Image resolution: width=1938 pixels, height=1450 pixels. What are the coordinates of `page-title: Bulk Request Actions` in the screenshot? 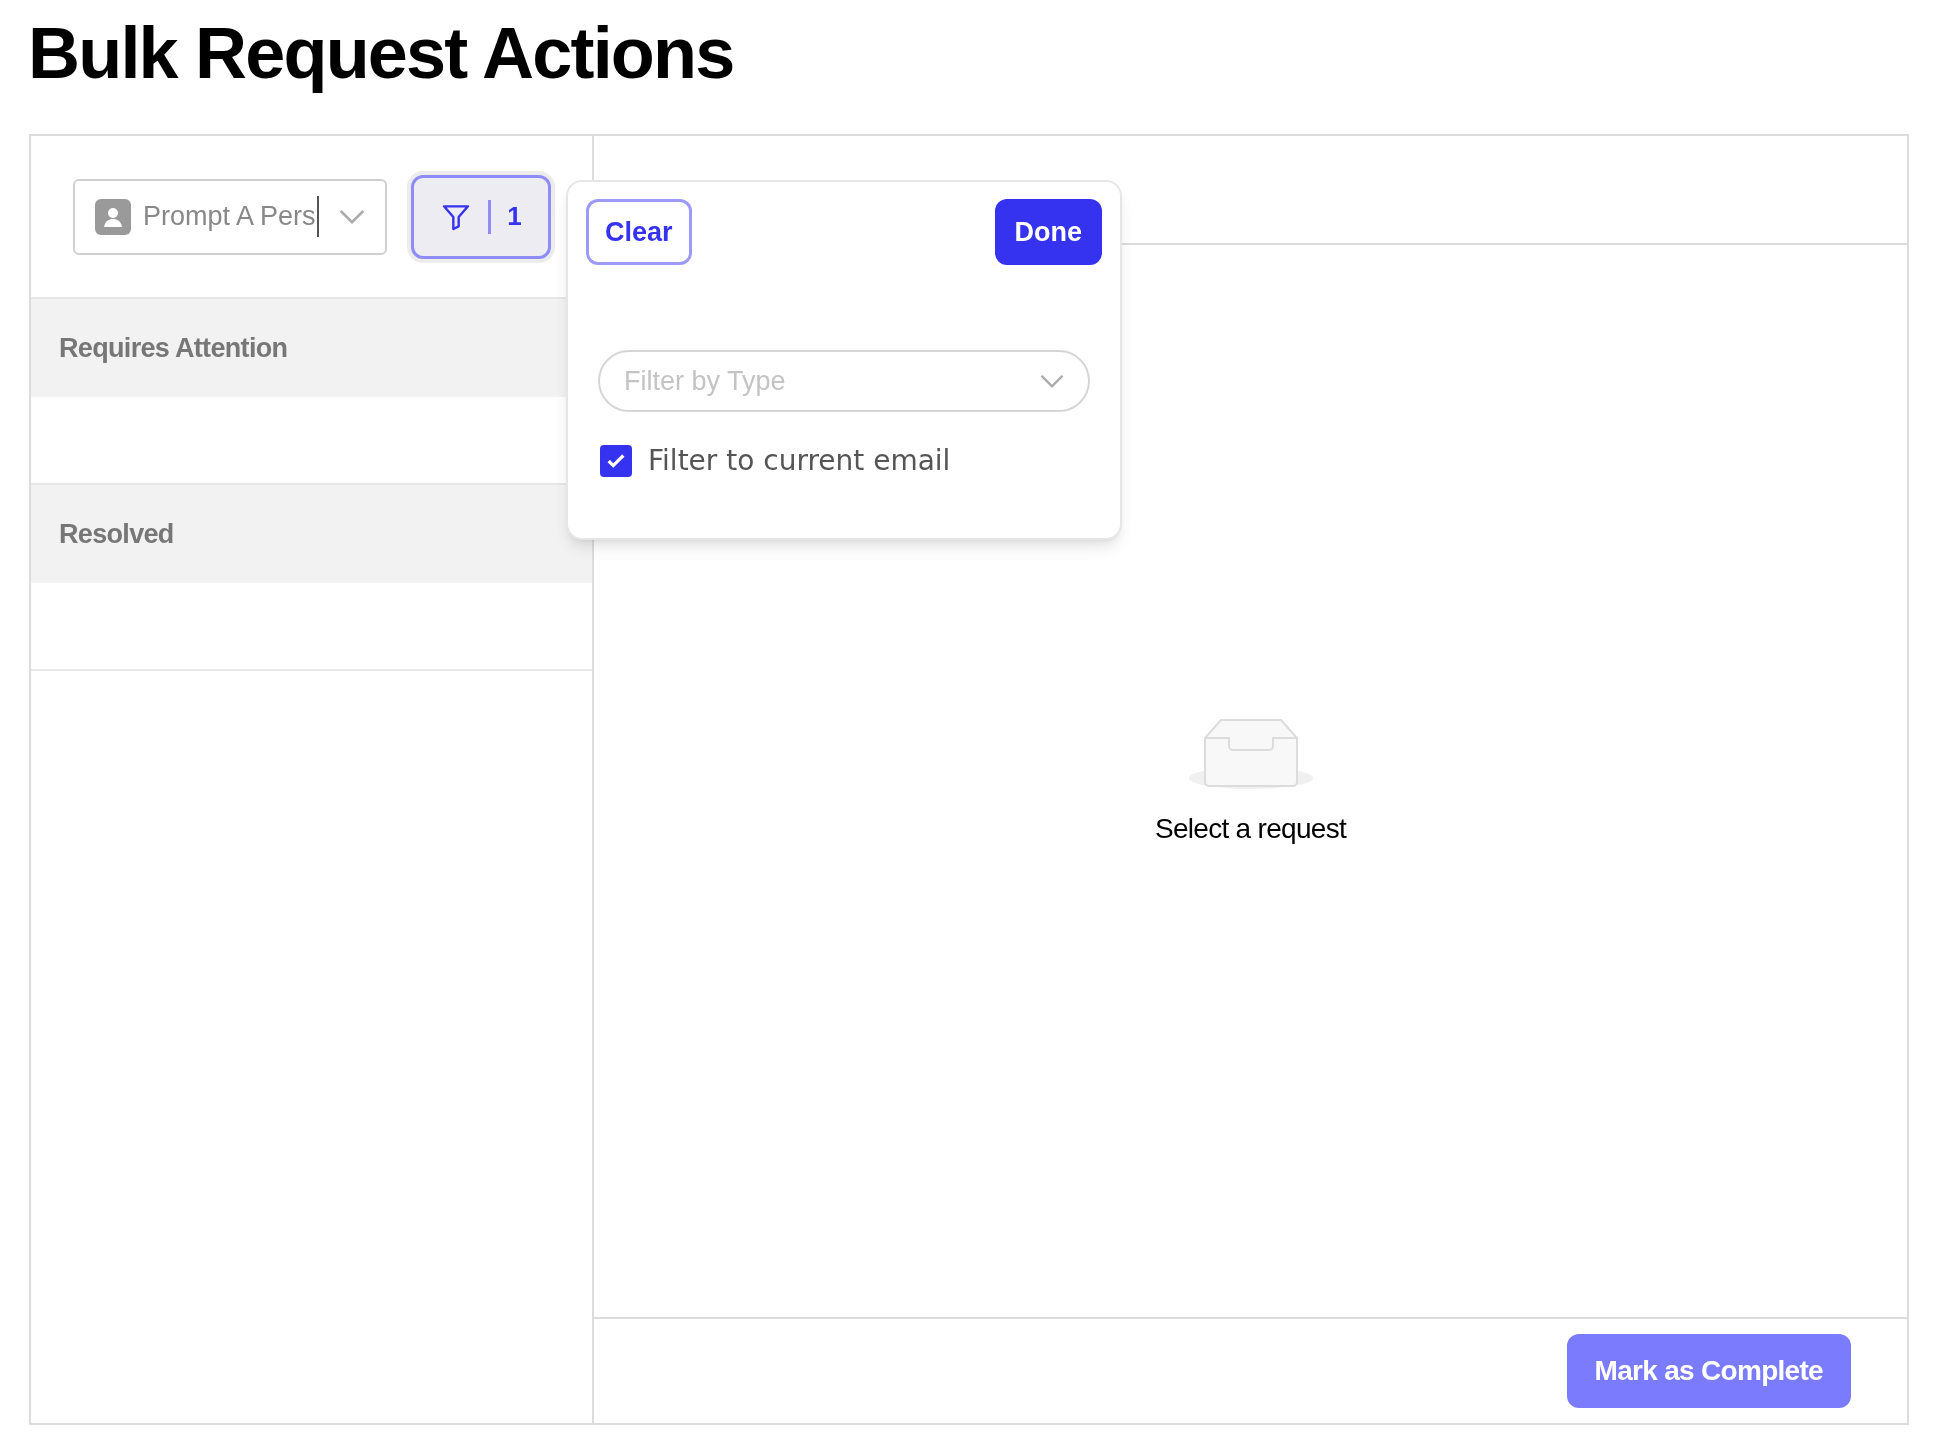 It's located at (381, 53).